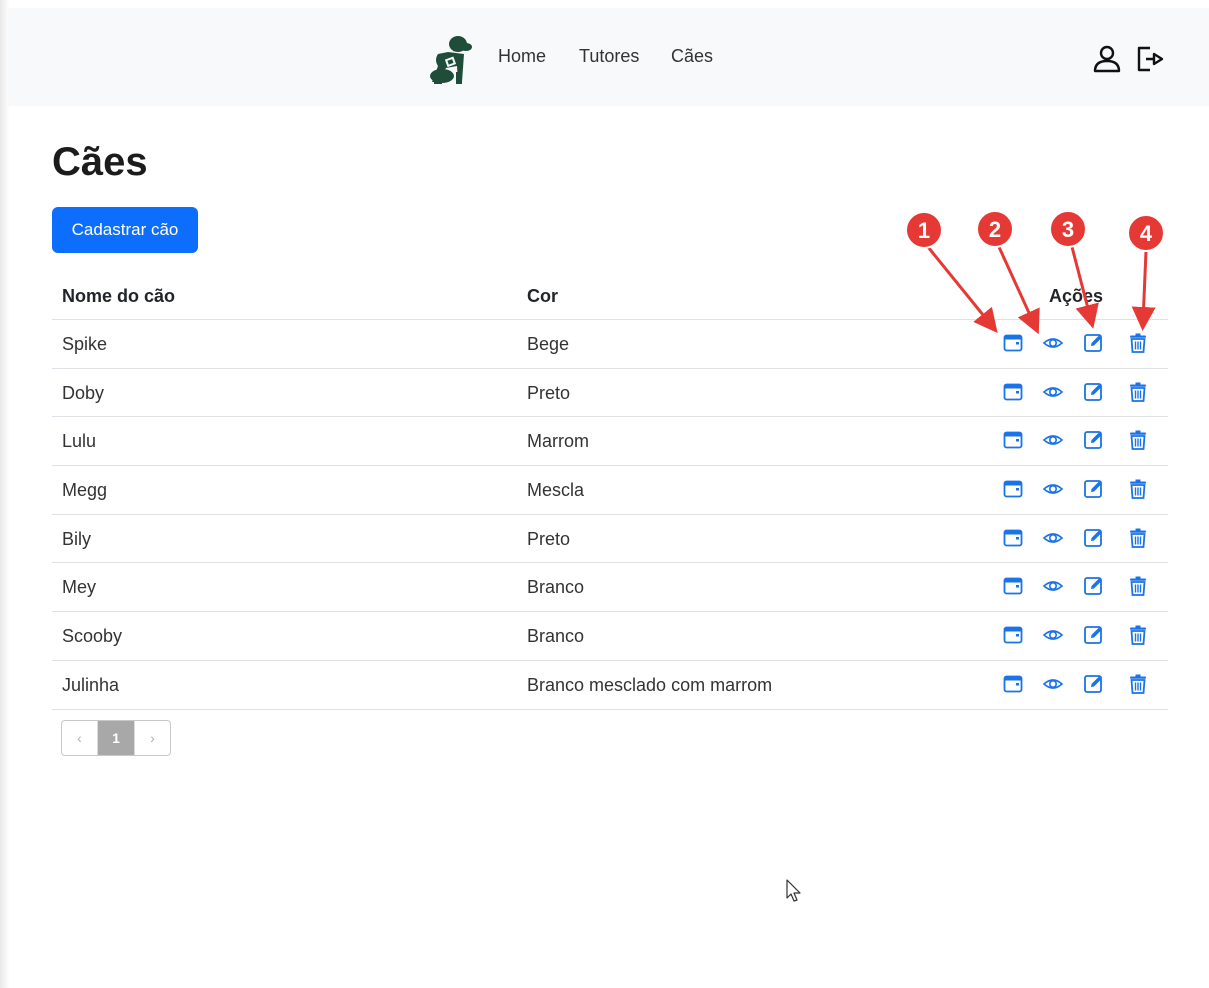 The image size is (1209, 988). What do you see at coordinates (542, 296) in the screenshot?
I see `header-color: Cor` at bounding box center [542, 296].